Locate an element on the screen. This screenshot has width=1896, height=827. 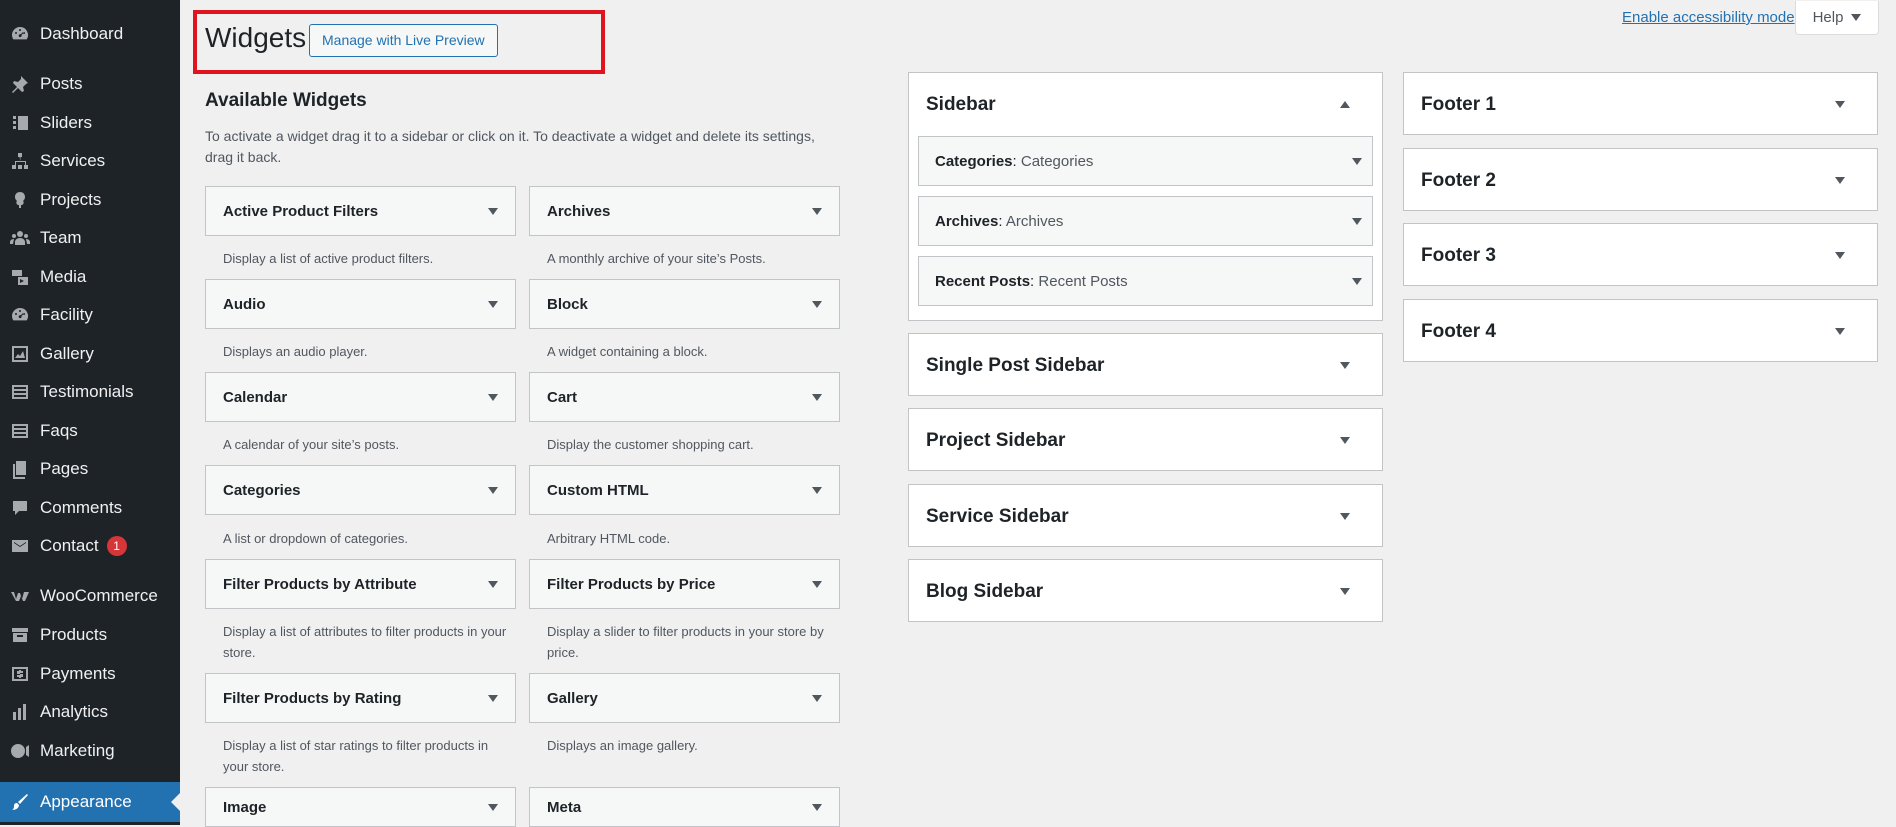
widget-image: Image is located at coordinates (360, 807).